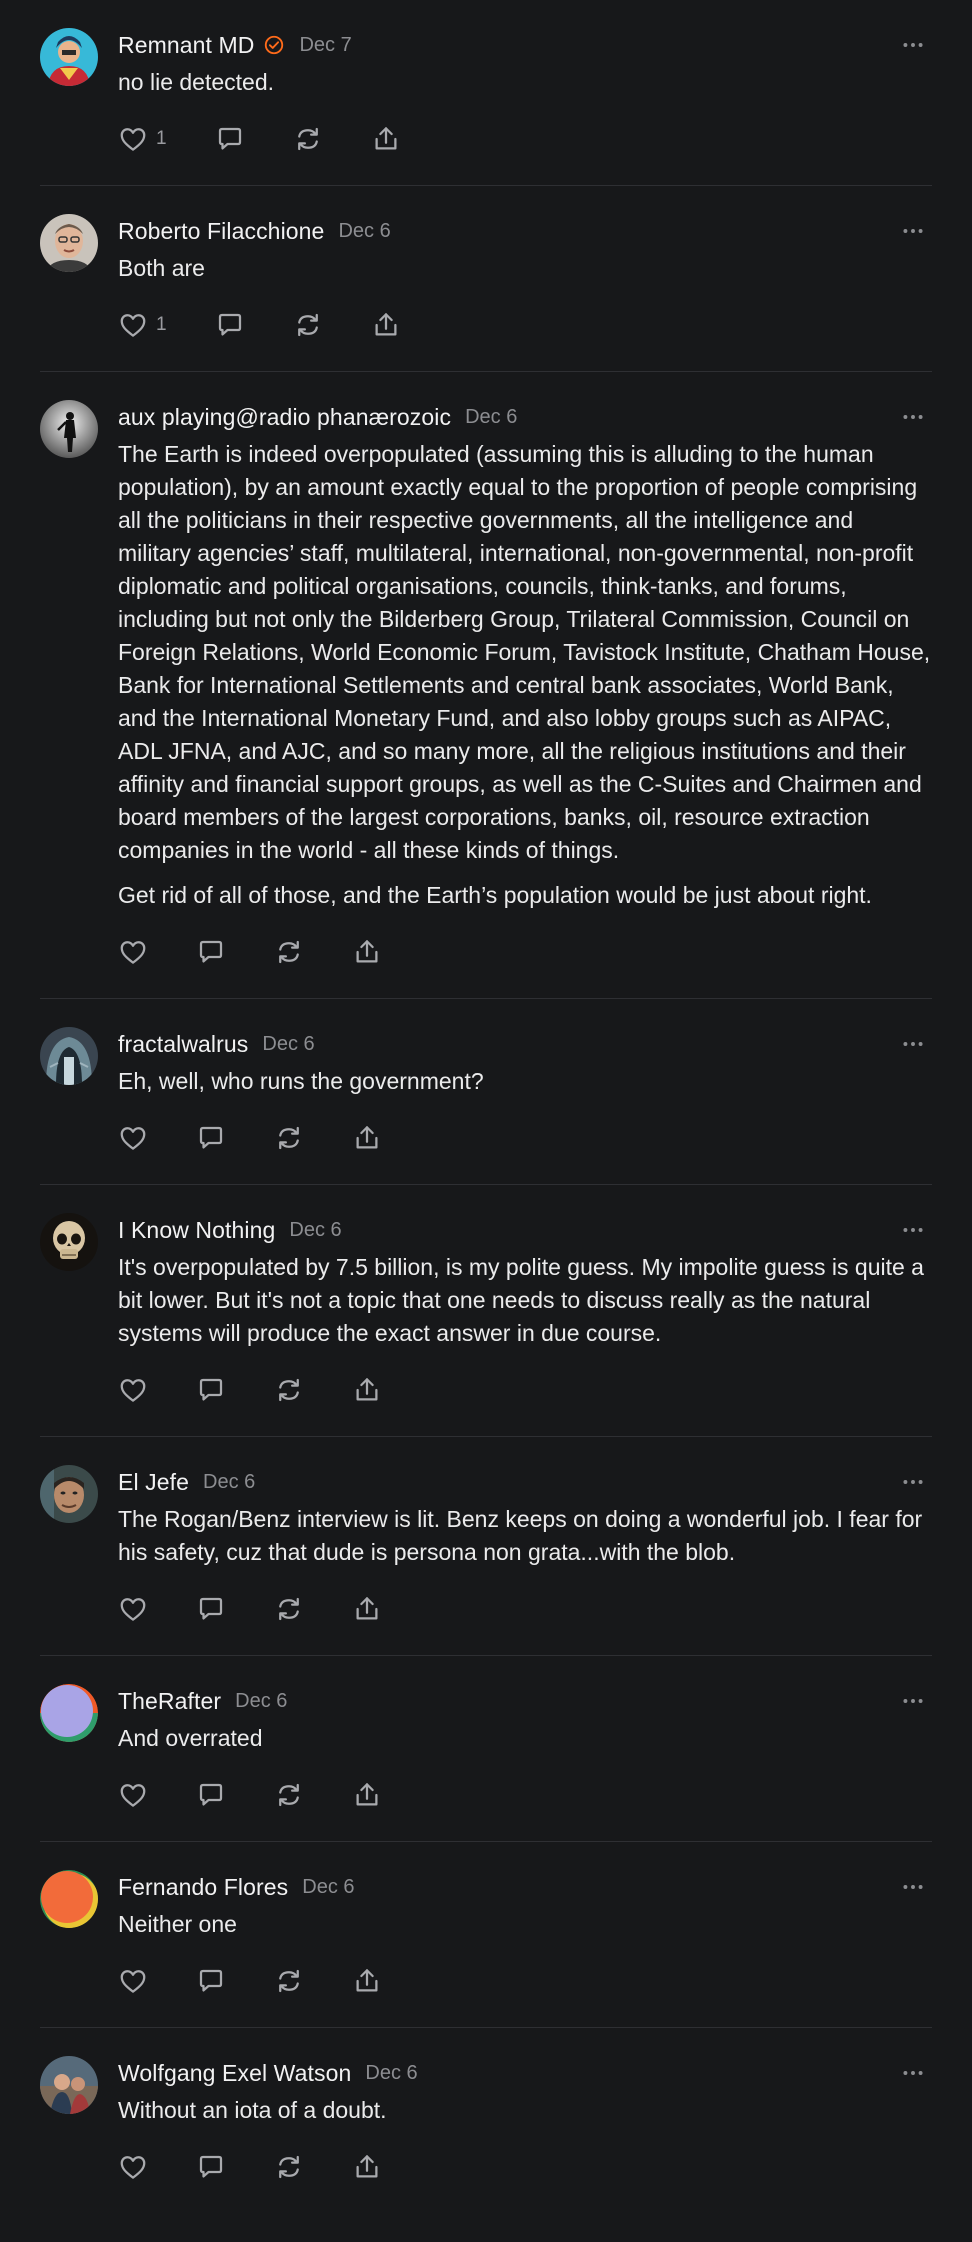  I want to click on photo-avatar-icon, so click(69, 2085).